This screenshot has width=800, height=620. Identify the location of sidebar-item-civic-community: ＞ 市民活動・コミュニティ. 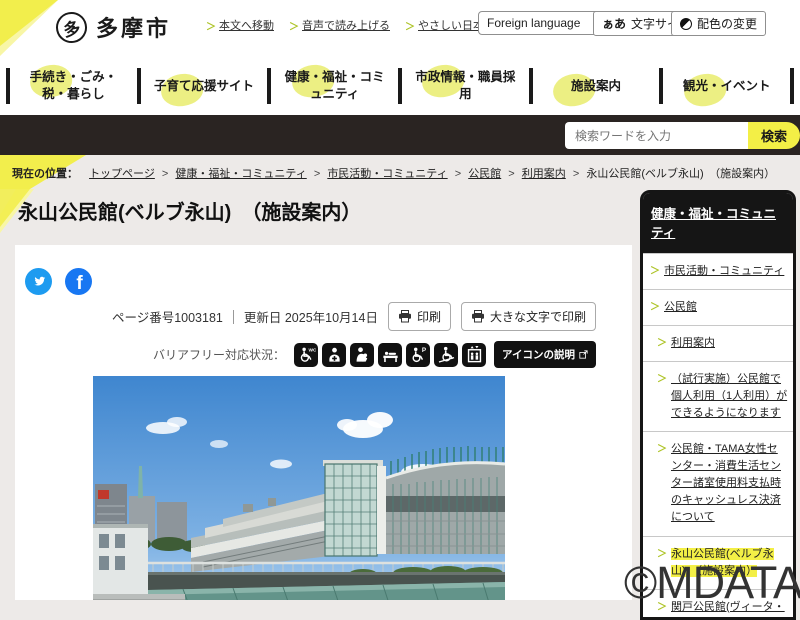
(718, 271).